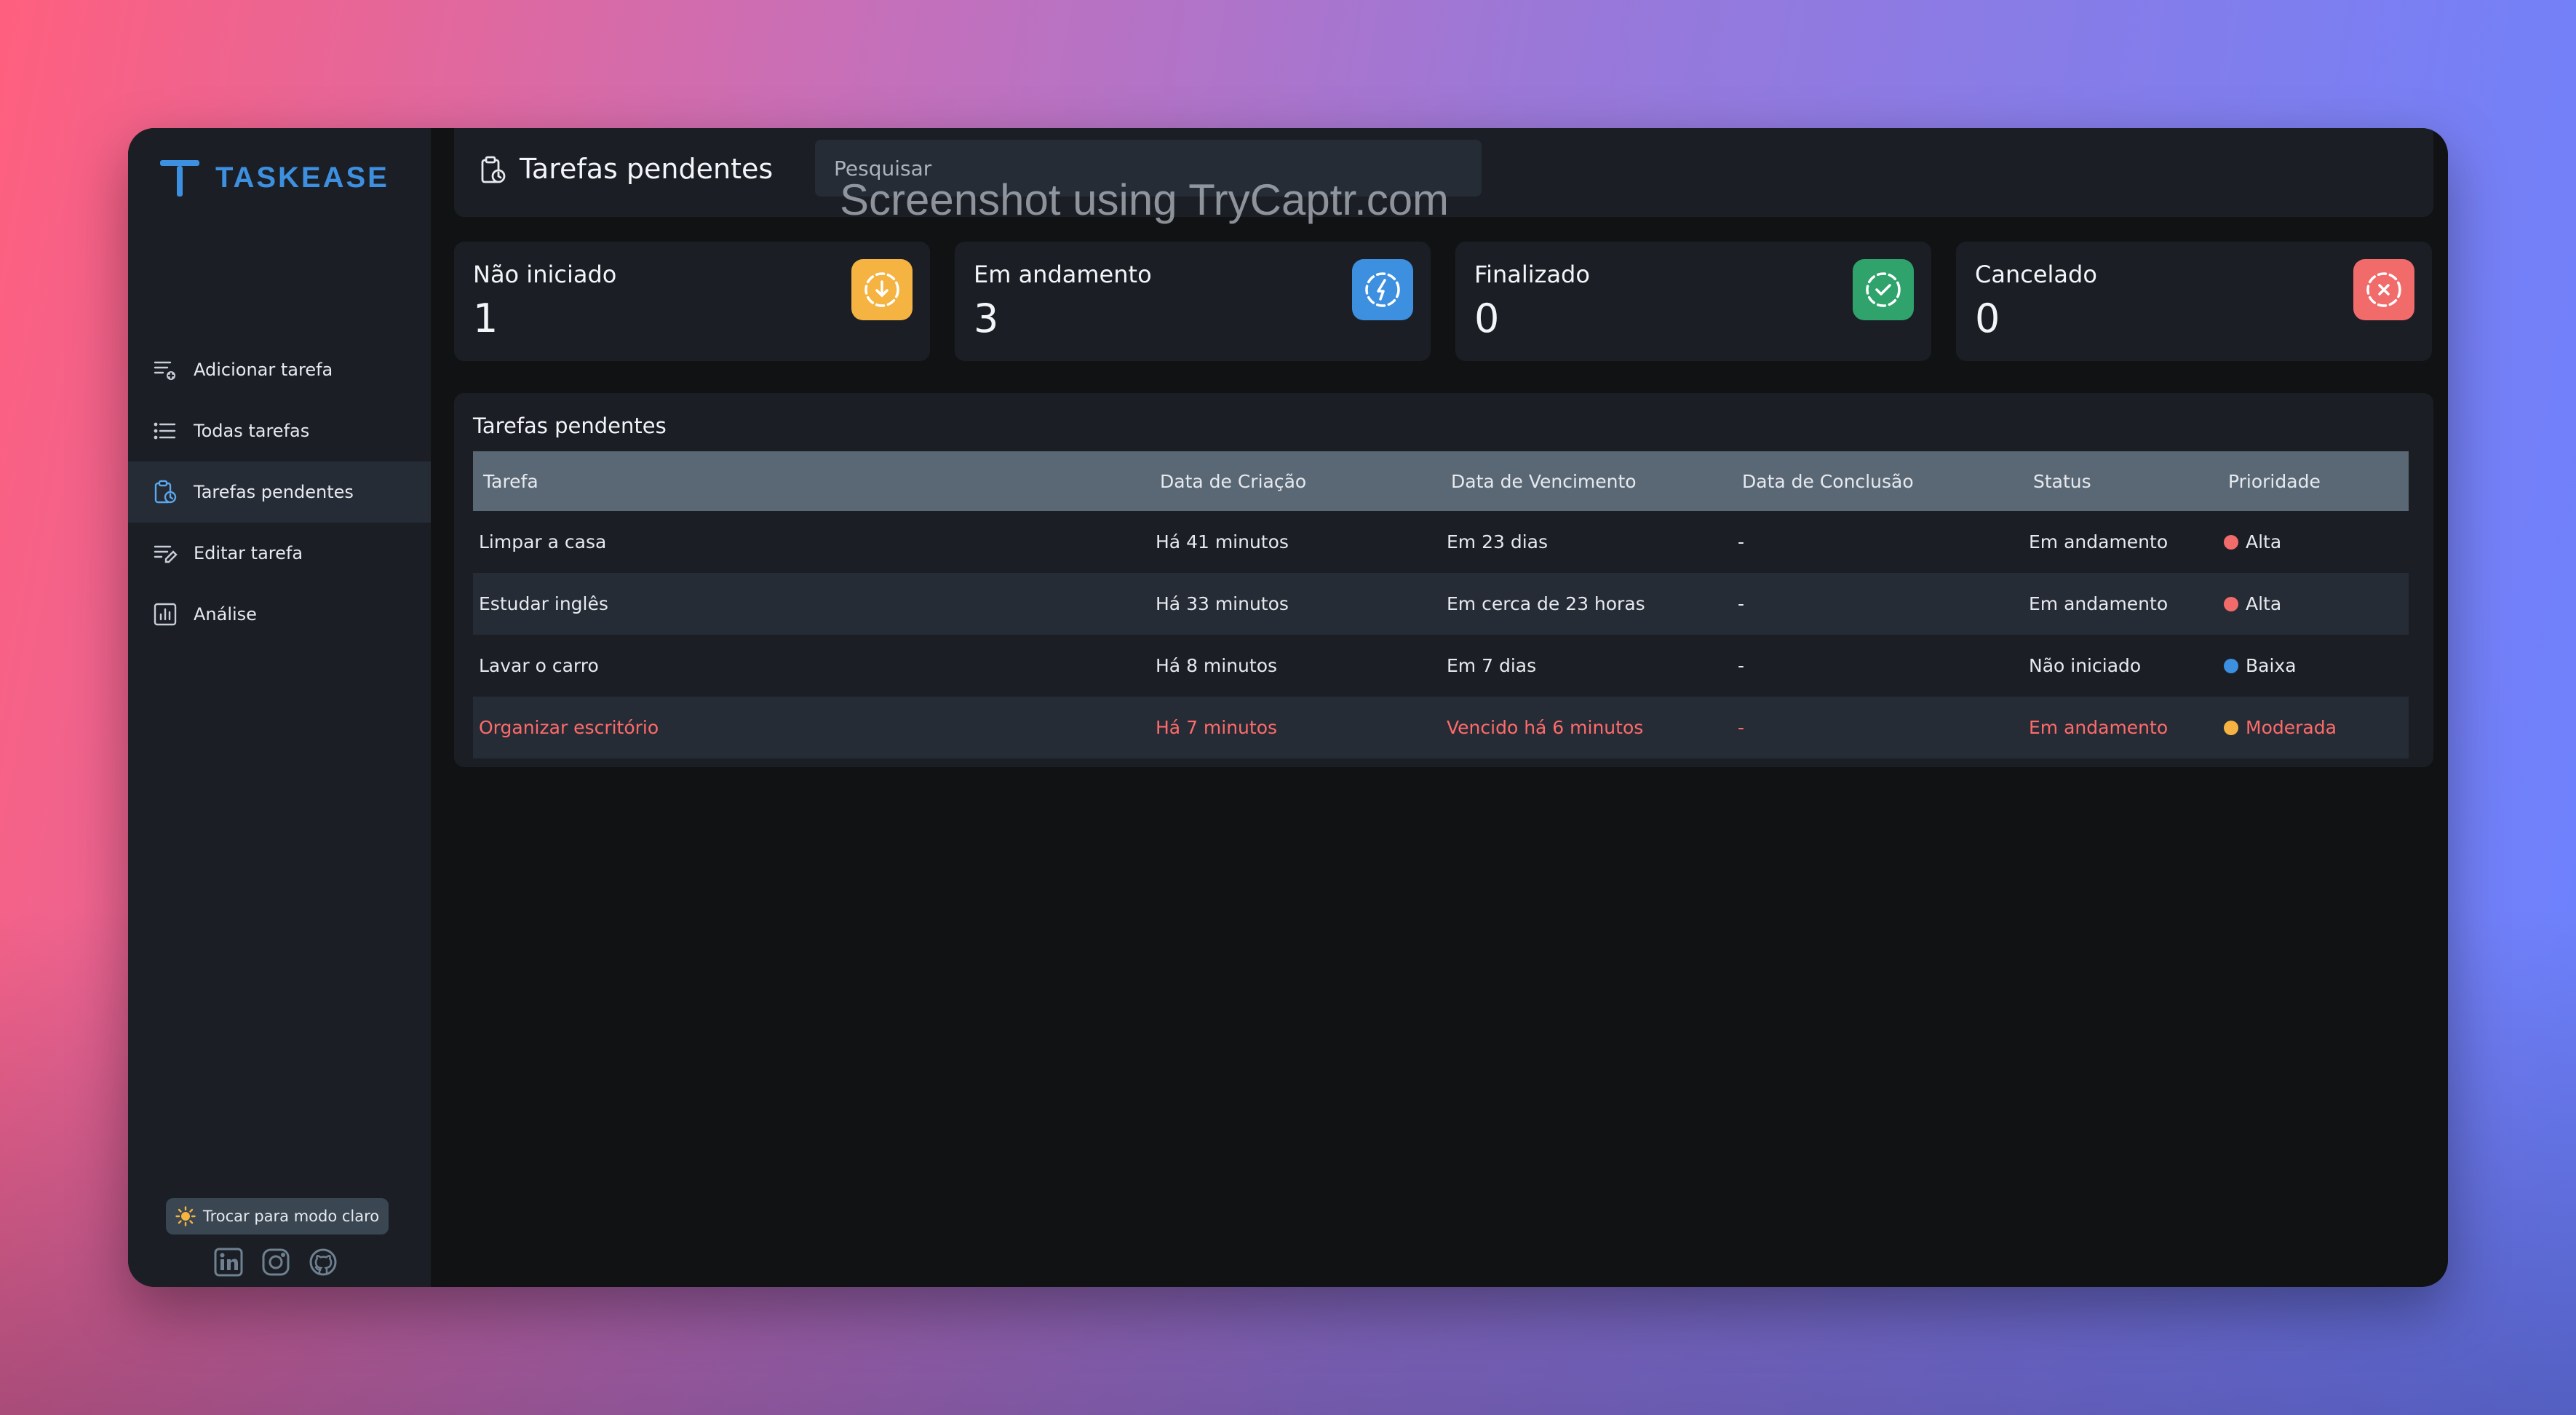 The width and height of the screenshot is (2576, 1415). What do you see at coordinates (279, 614) in the screenshot?
I see `sidebar-item-analise: Análise` at bounding box center [279, 614].